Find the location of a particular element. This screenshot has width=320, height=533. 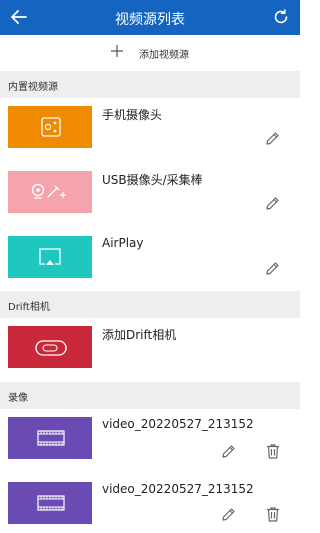

section-header-builtin: 内置视频源 is located at coordinates (150, 84).